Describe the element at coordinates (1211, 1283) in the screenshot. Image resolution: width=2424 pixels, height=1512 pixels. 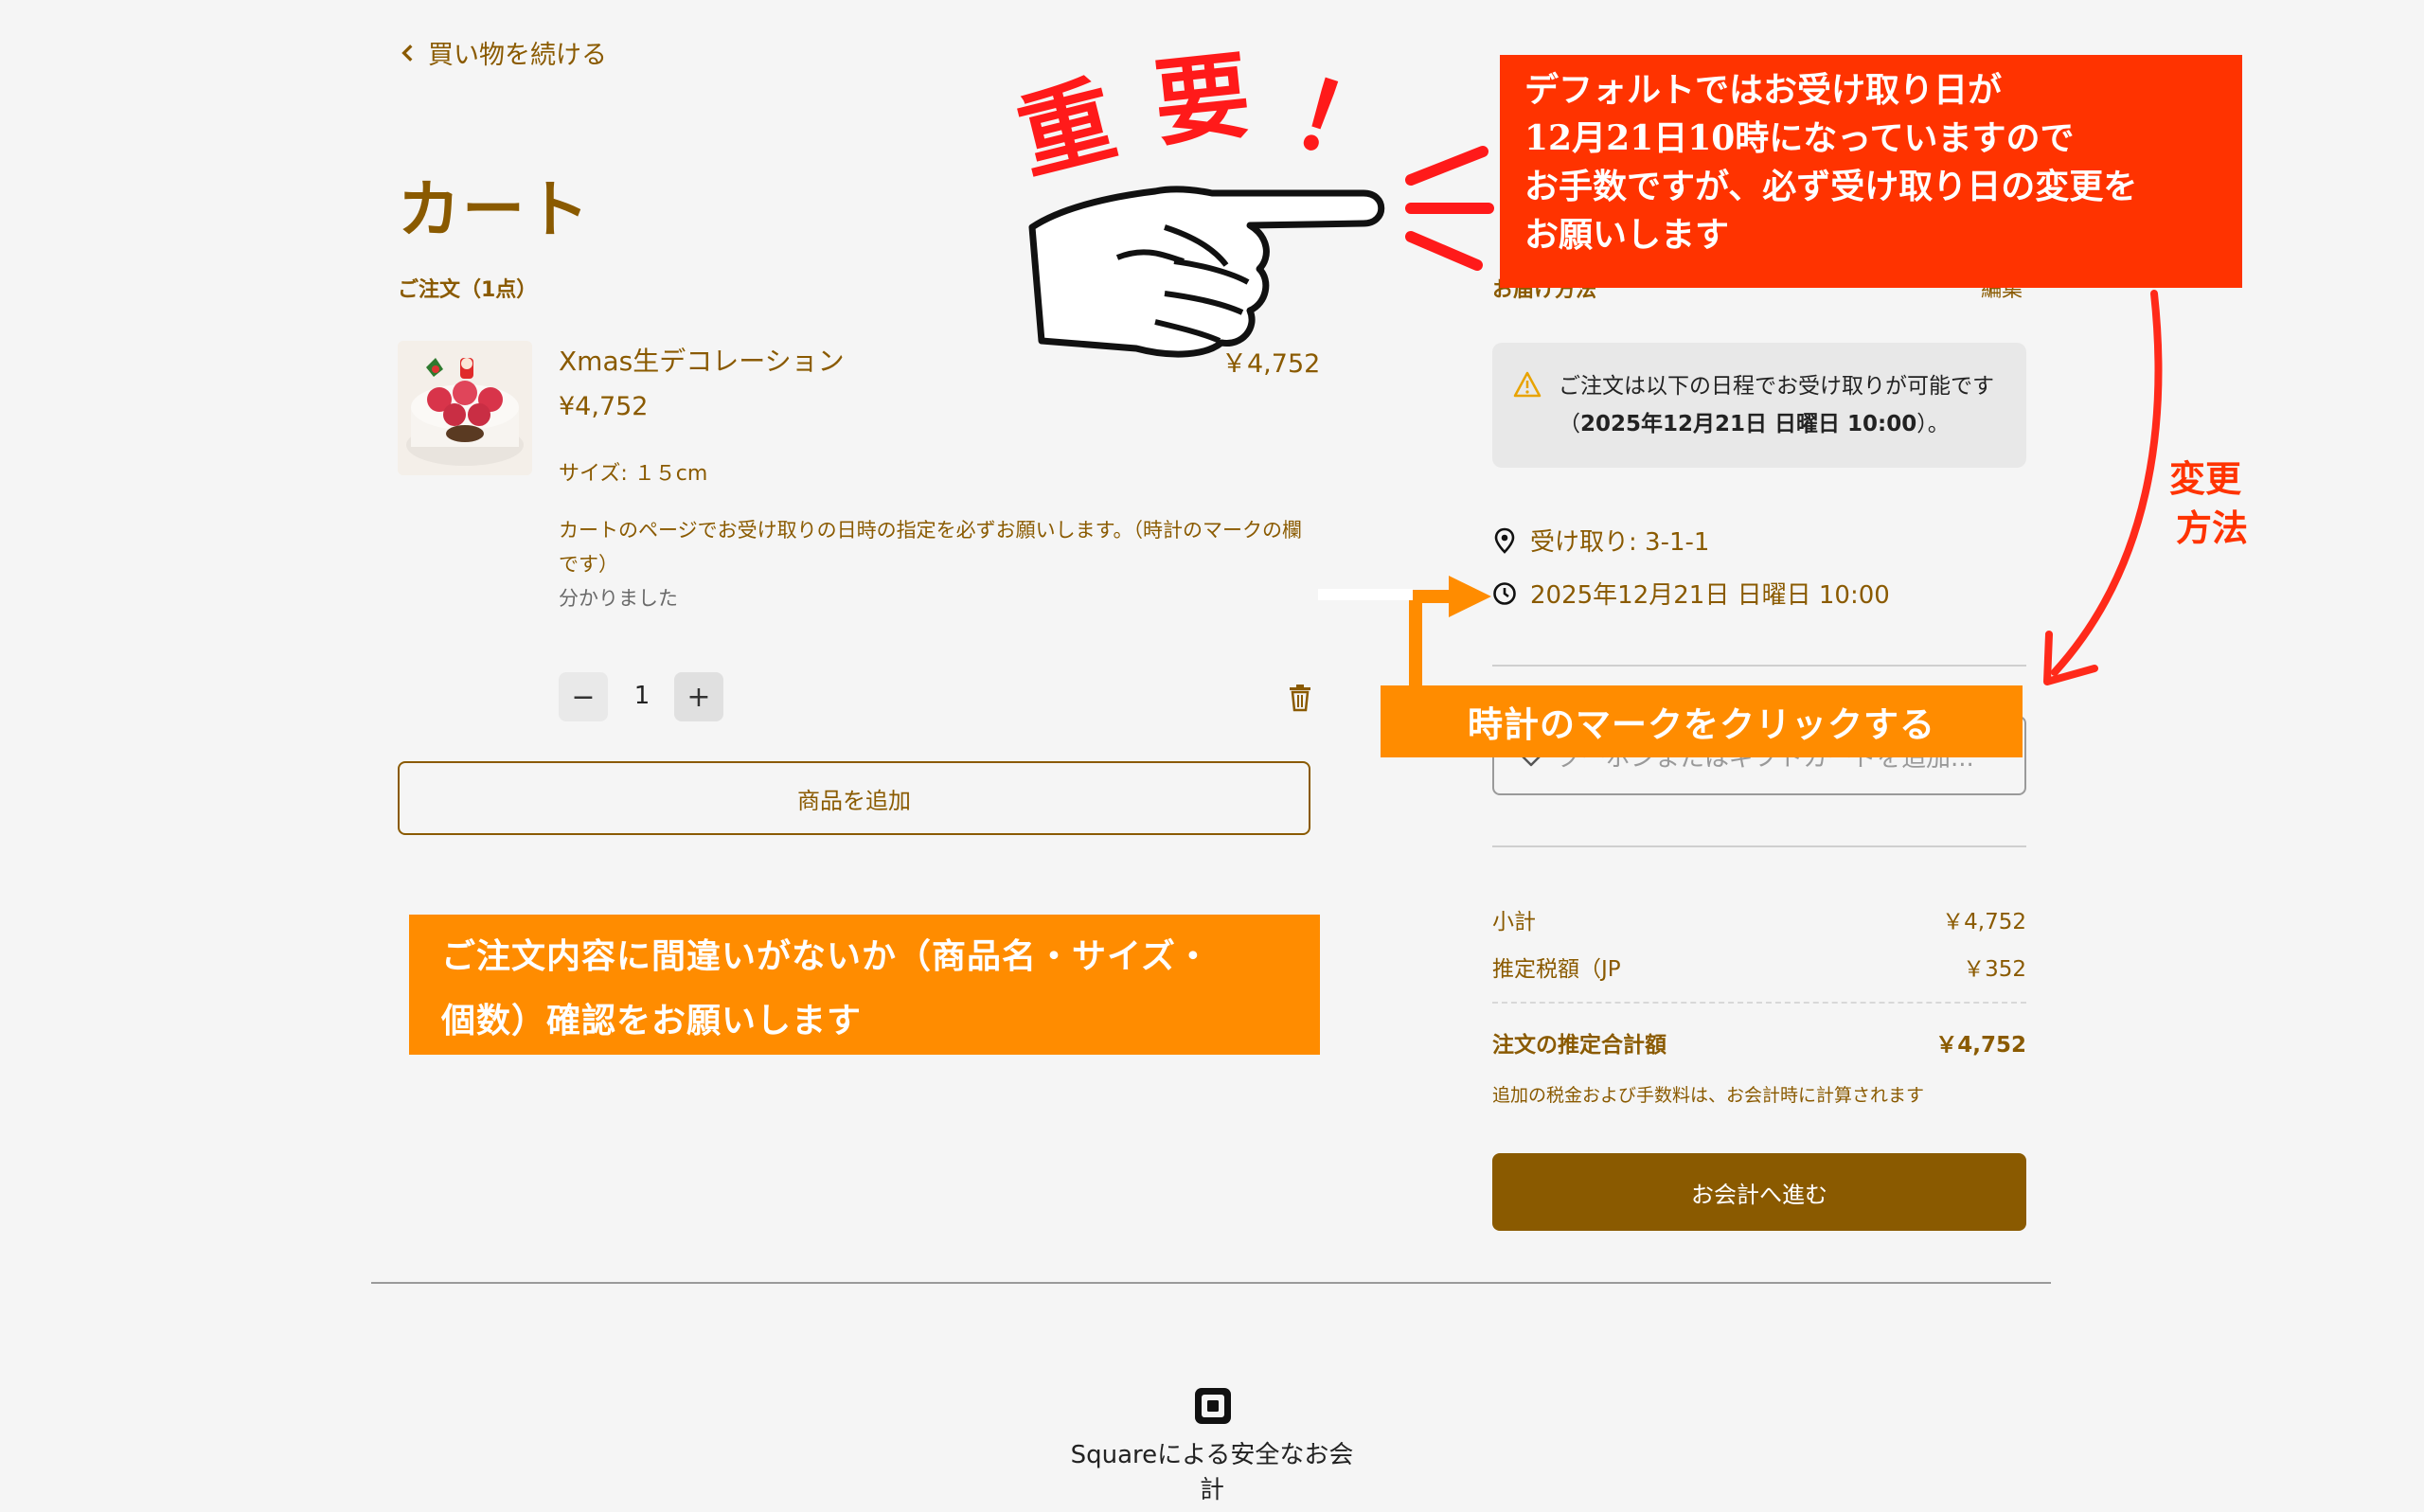
I see `footer-divider` at that location.